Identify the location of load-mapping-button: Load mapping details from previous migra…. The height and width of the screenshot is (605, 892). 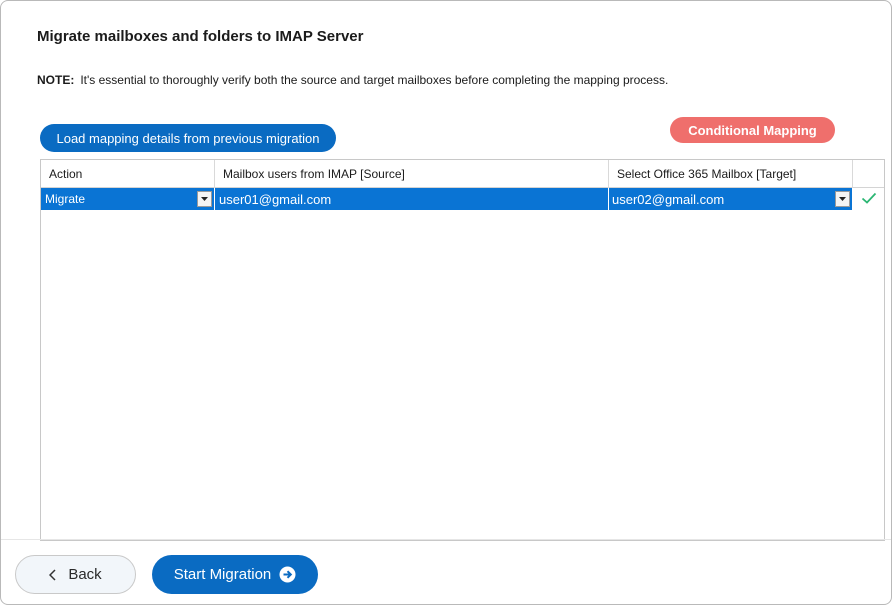
(188, 138).